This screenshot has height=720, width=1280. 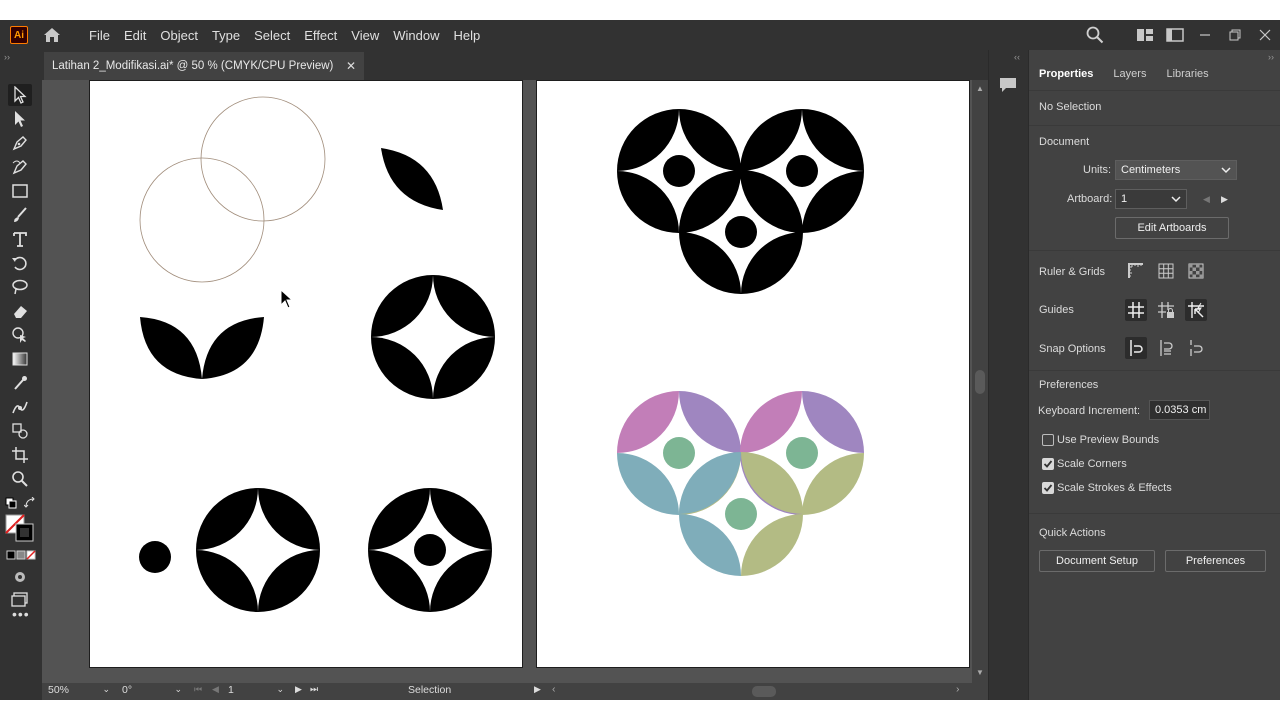 What do you see at coordinates (740, 201) in the screenshot?
I see `black-pattern-group` at bounding box center [740, 201].